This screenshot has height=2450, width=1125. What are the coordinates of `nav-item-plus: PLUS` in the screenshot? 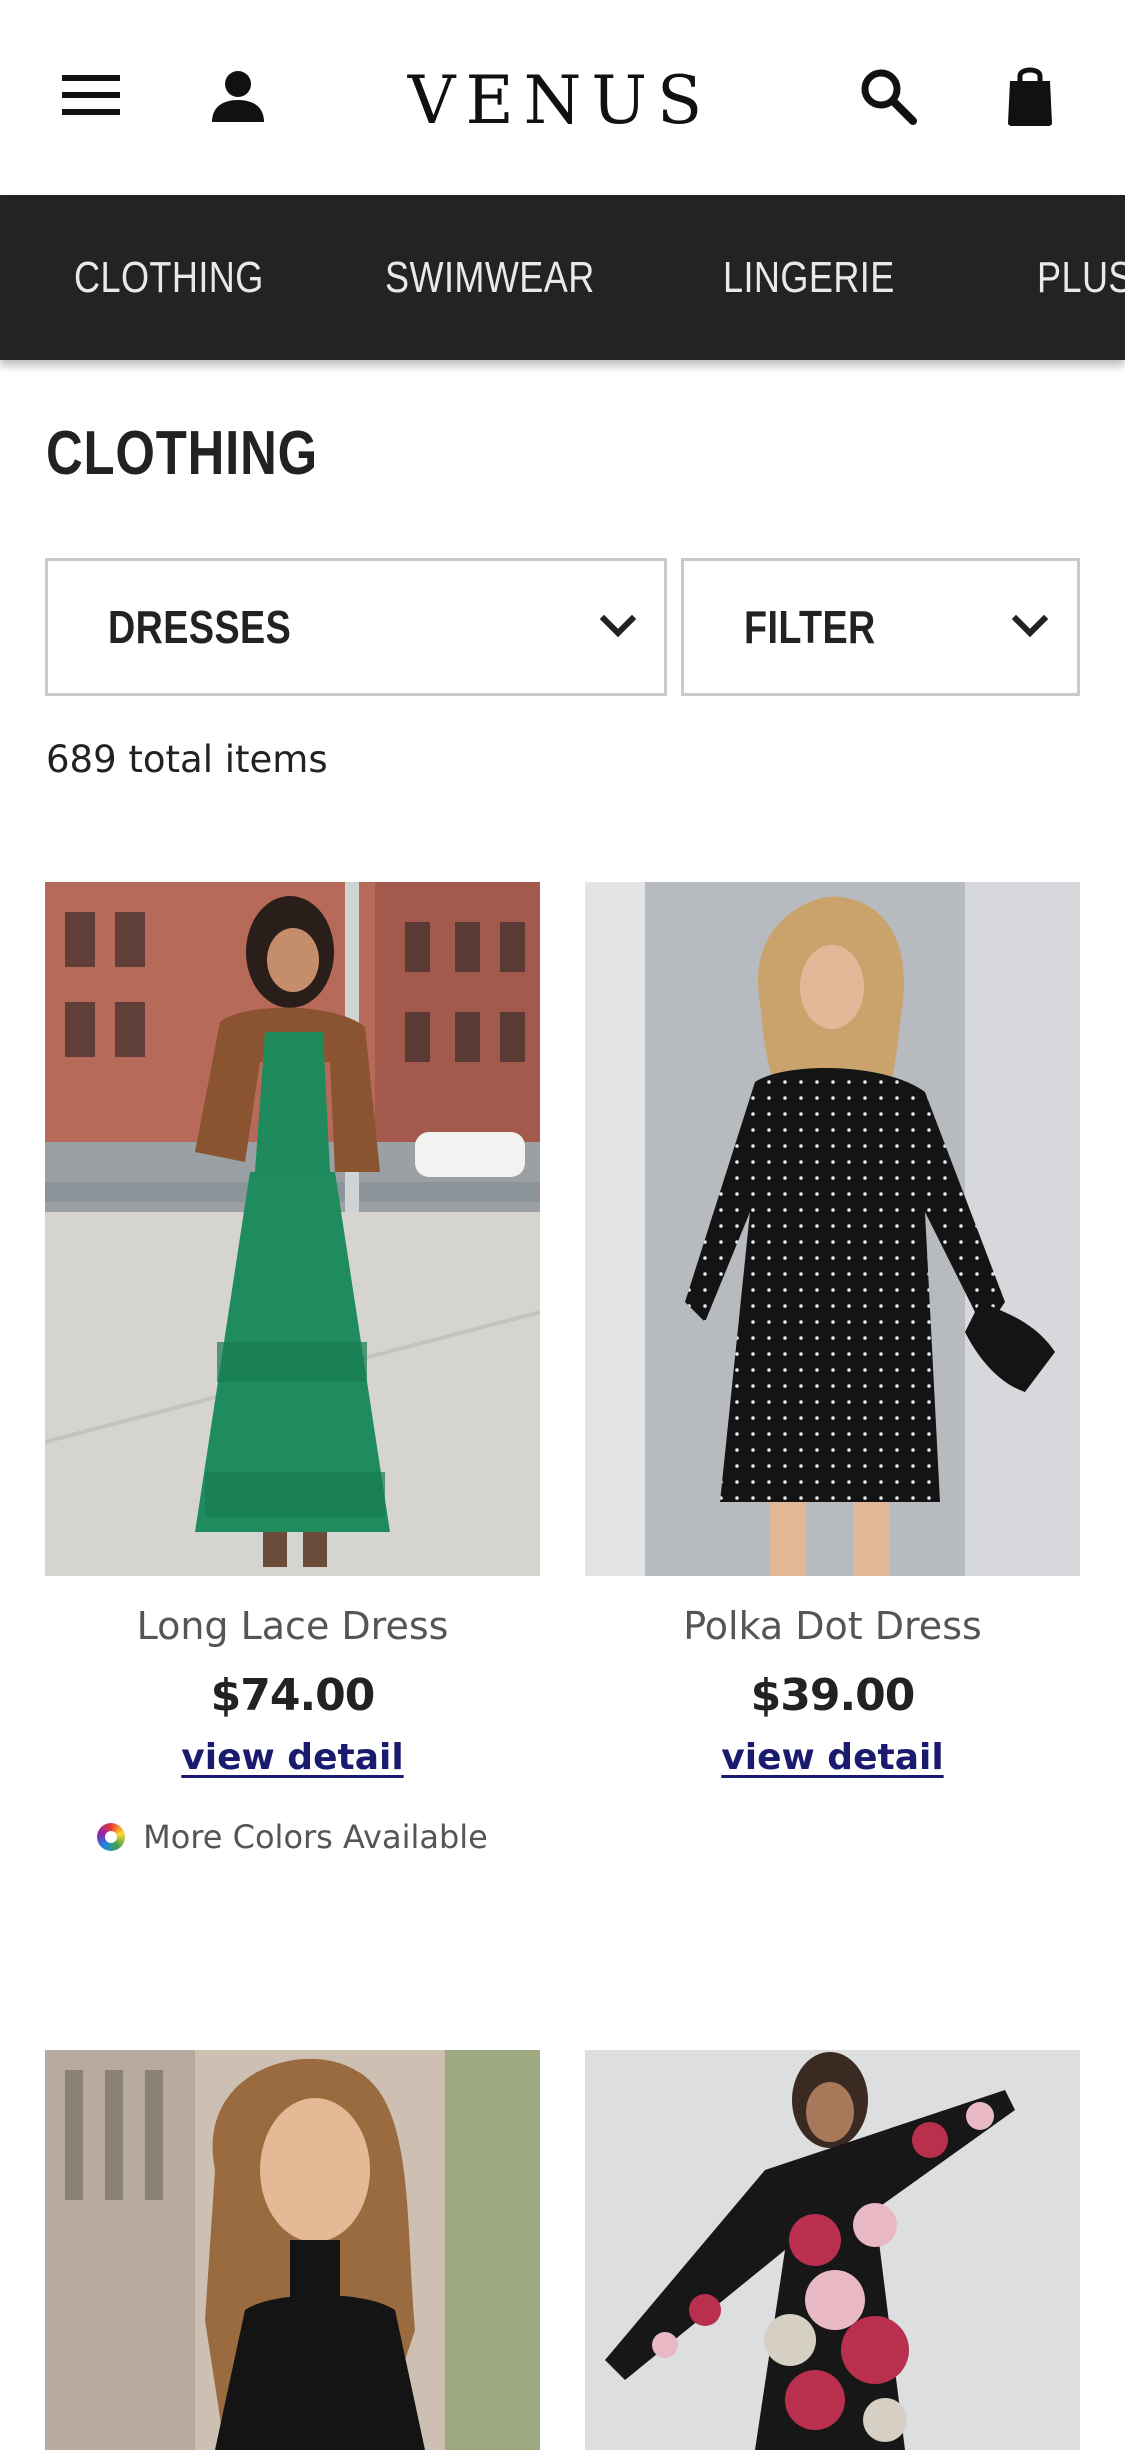 It's located at (1081, 277).